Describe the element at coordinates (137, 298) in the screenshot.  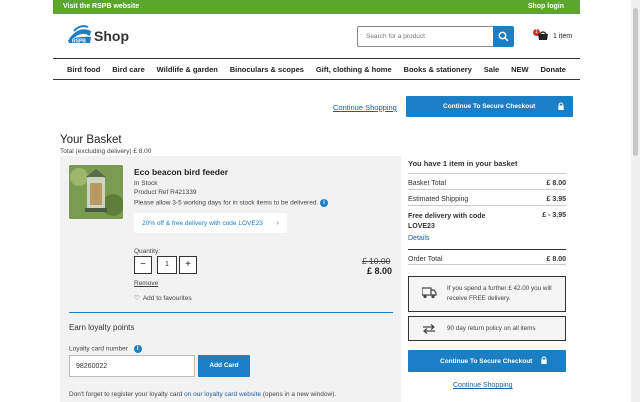
I see `heart-icon: ♡` at that location.